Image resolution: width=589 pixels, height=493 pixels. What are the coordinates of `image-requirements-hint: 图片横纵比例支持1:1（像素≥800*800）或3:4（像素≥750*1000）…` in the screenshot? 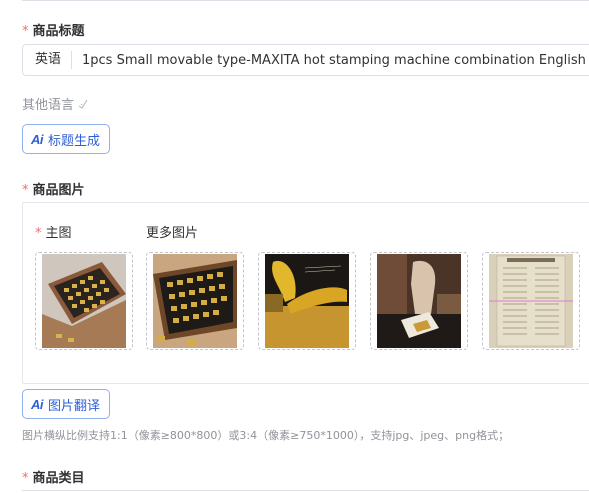 It's located at (266, 435).